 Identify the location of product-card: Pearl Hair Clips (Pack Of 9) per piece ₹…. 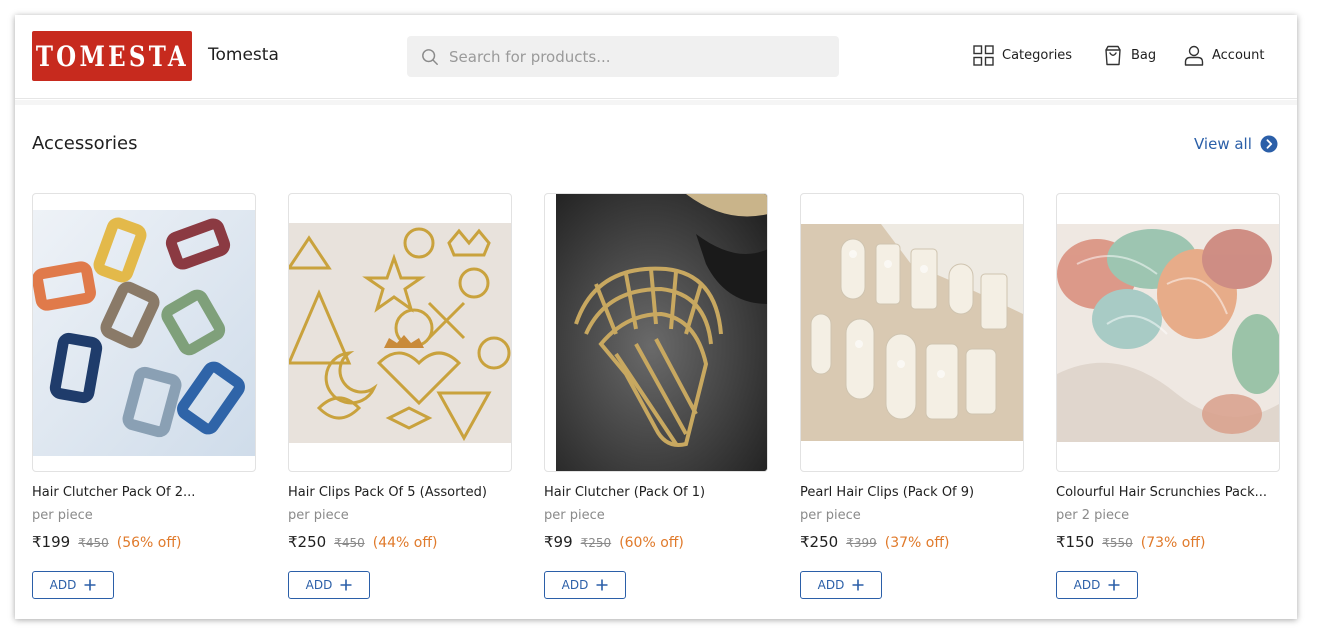
(912, 396).